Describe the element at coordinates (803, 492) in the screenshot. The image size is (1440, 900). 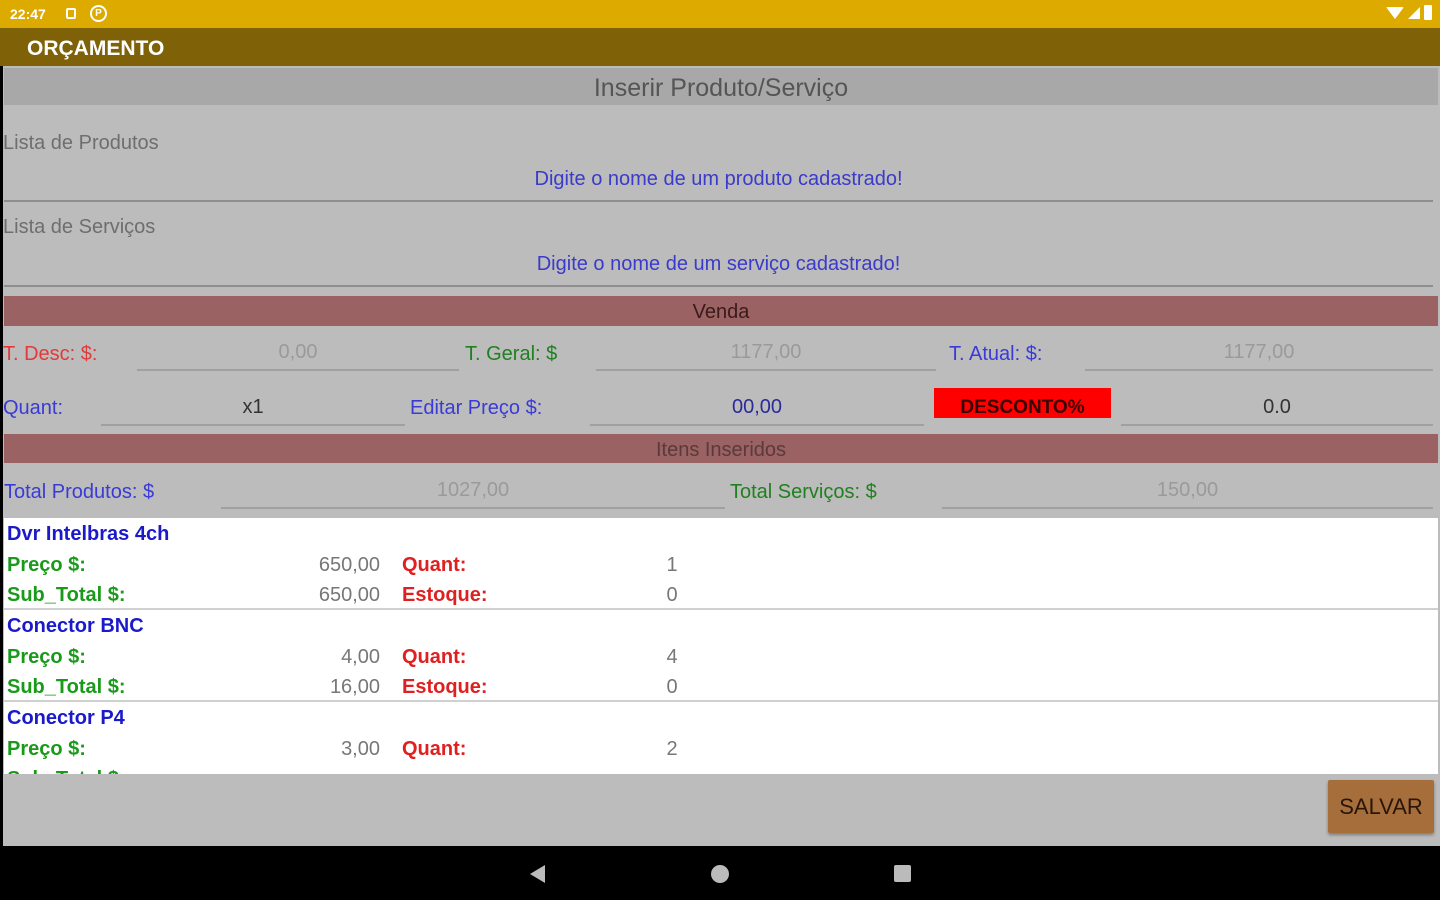
I see `total-servicos-label: Total Serviços: $` at that location.